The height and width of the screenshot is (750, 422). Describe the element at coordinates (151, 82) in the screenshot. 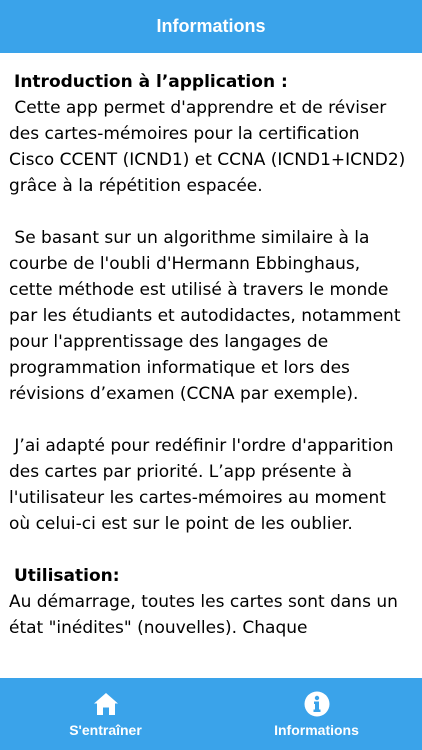

I see `intro-heading: Introduction à l’application :` at that location.